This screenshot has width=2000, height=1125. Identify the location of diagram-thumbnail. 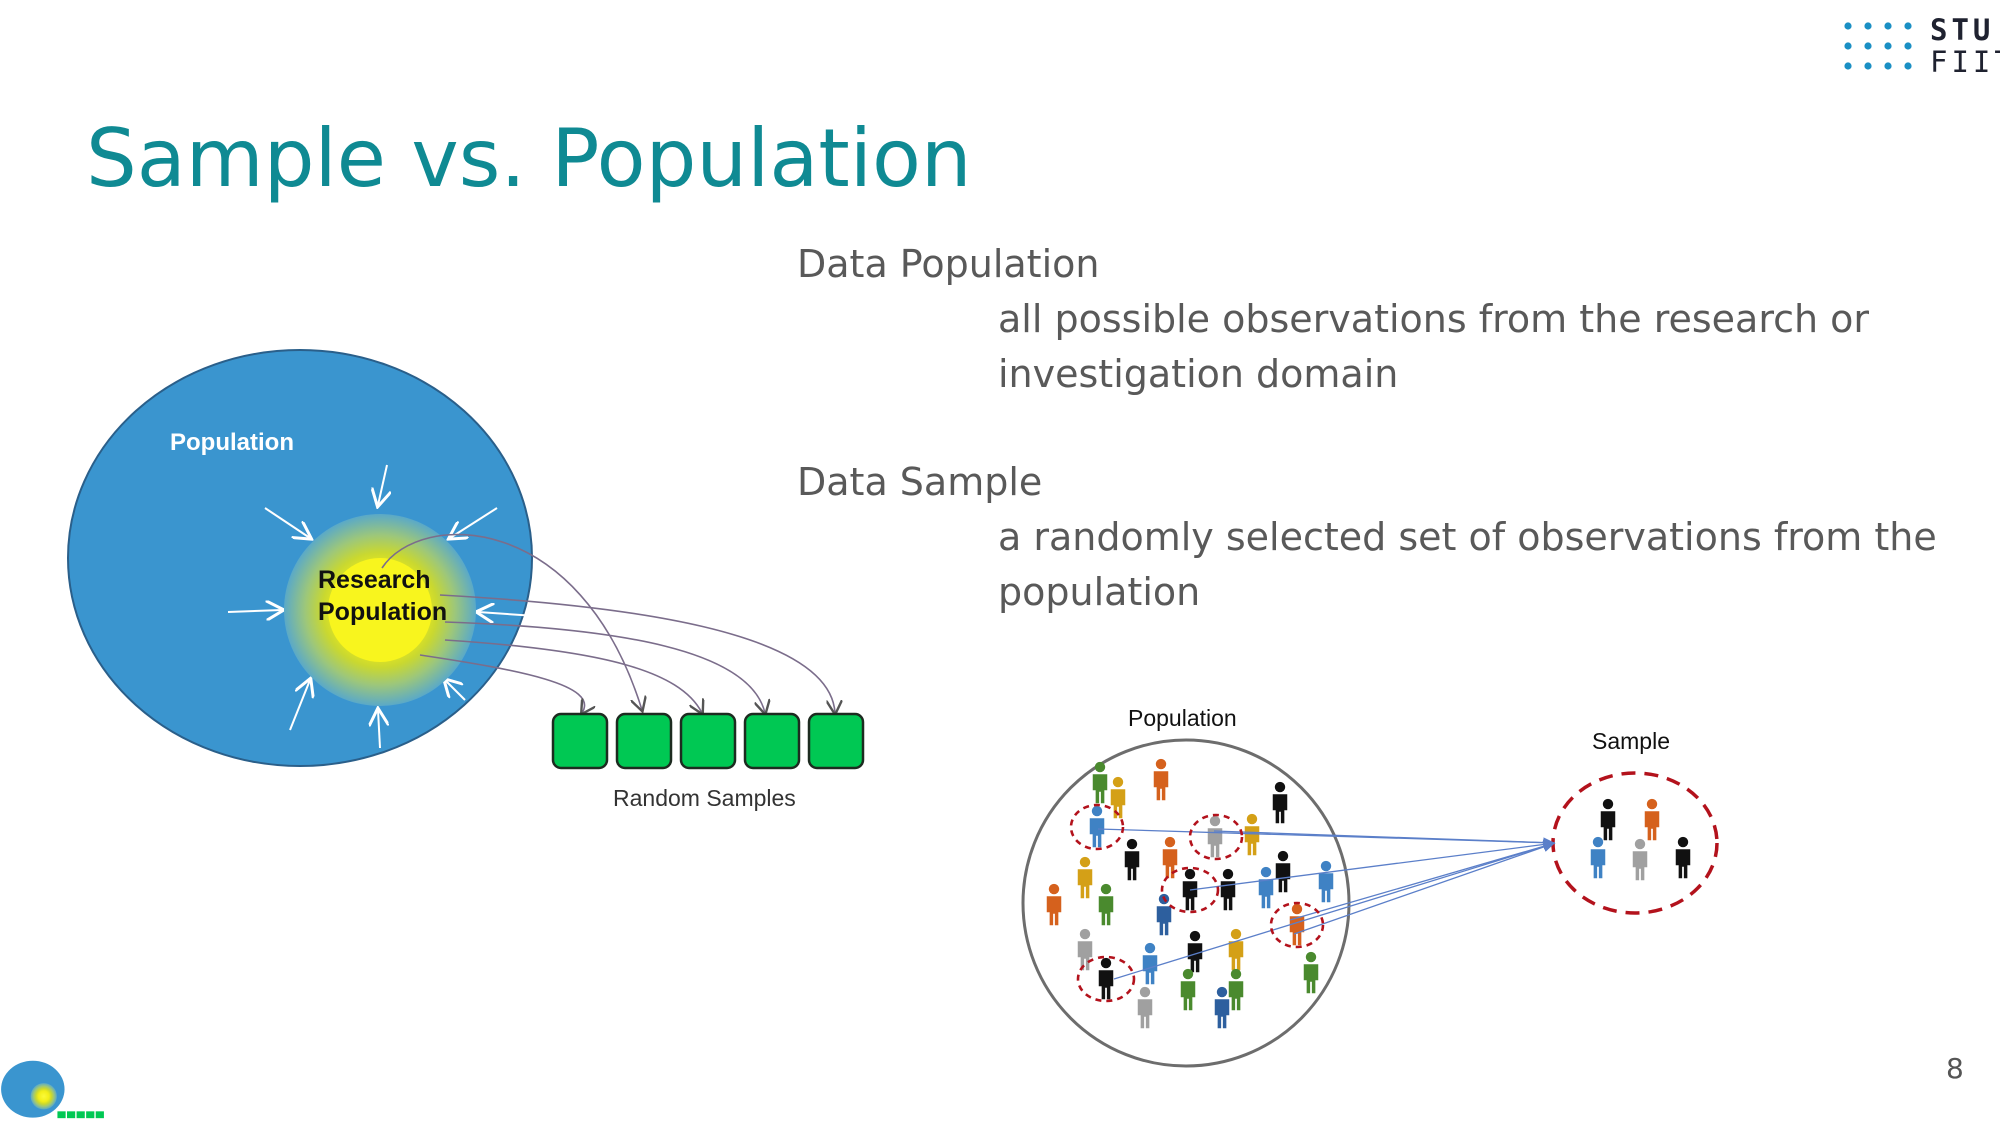
(52, 1089).